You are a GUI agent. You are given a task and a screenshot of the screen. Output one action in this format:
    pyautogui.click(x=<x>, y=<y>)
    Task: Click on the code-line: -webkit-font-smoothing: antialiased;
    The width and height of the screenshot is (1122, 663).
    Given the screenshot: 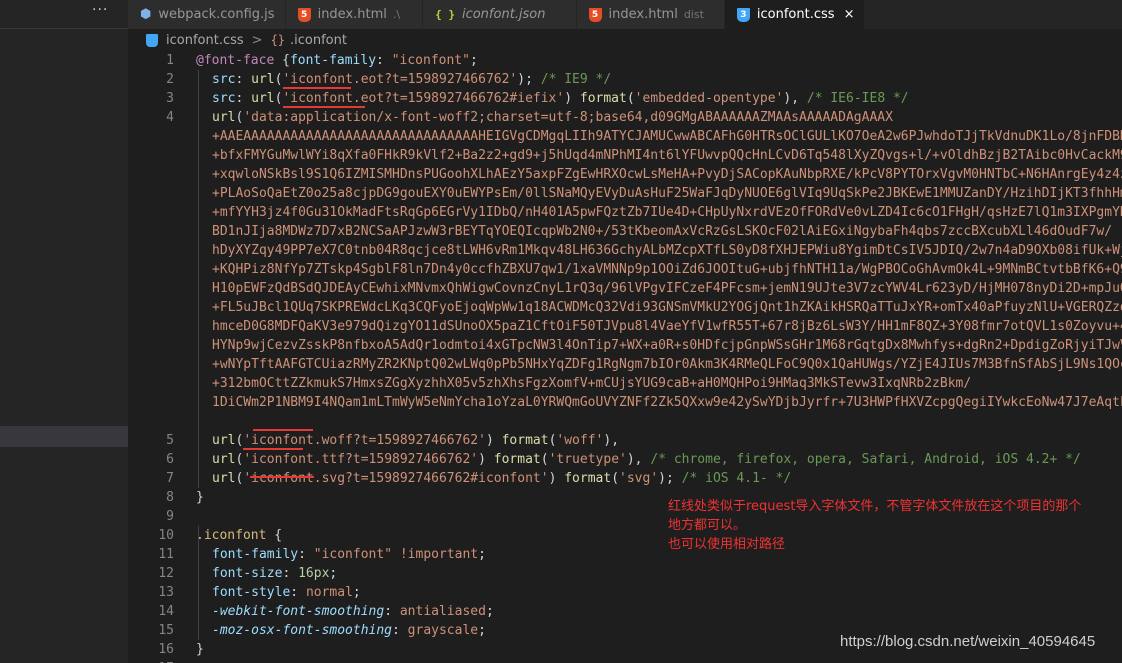 What is the action you would take?
    pyautogui.click(x=659, y=611)
    